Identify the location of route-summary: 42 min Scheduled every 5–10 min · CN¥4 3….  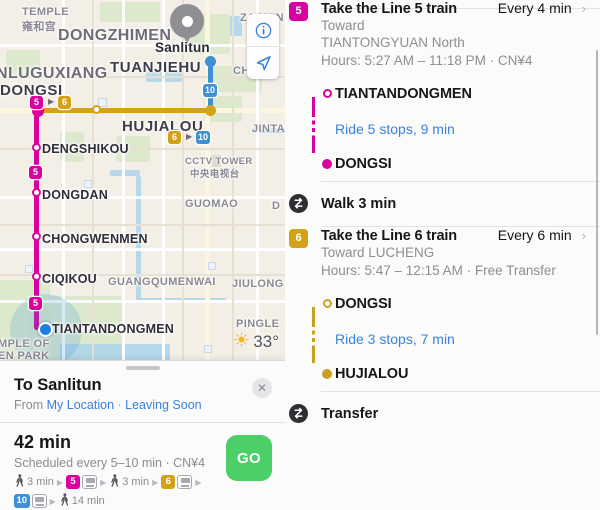
(142, 466).